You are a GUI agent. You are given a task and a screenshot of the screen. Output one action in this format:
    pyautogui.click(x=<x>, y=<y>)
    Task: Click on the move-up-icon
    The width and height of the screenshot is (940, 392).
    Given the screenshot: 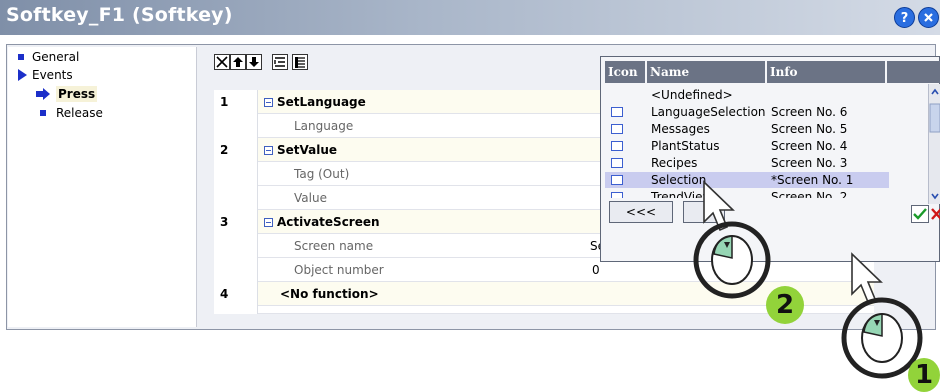 What is the action you would take?
    pyautogui.click(x=238, y=62)
    